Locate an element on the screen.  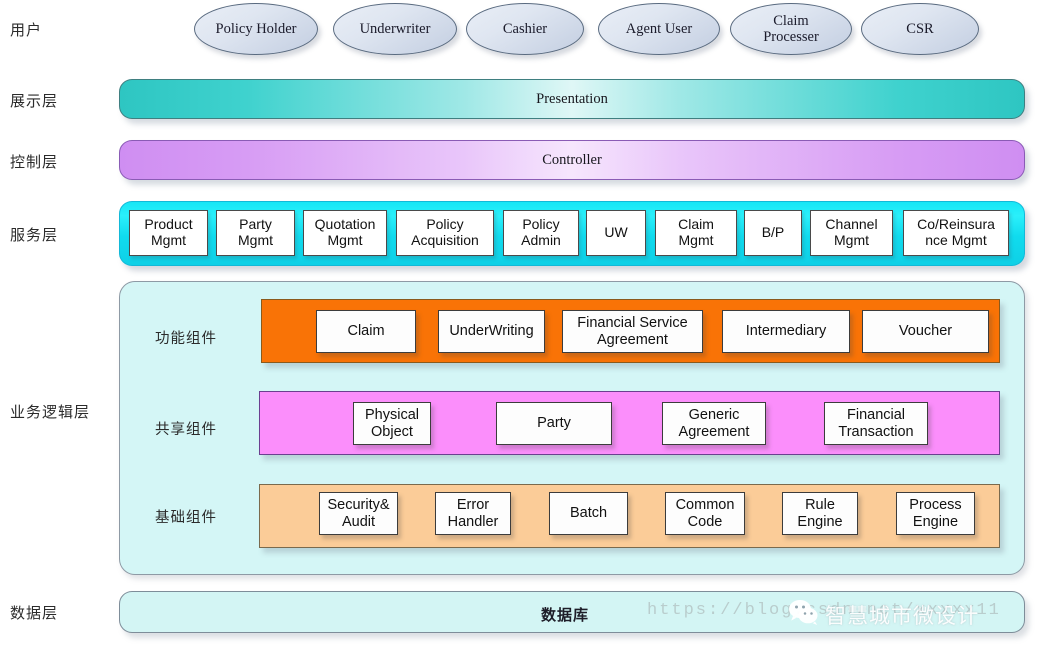
service-box-label: Claim Mgmt is located at coordinates (696, 232).